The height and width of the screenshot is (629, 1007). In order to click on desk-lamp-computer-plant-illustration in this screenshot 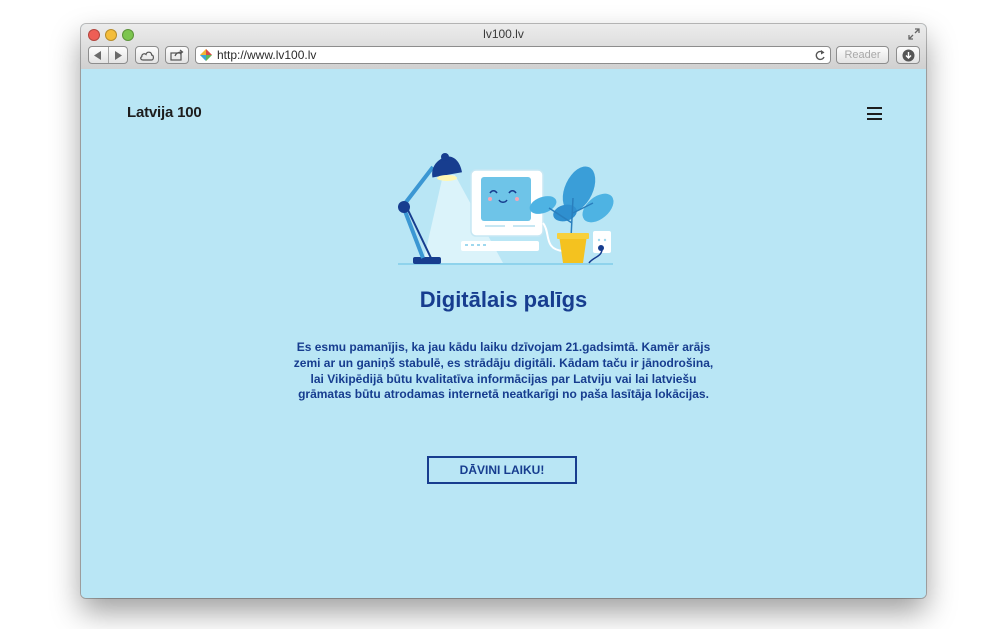, I will do `click(506, 209)`.